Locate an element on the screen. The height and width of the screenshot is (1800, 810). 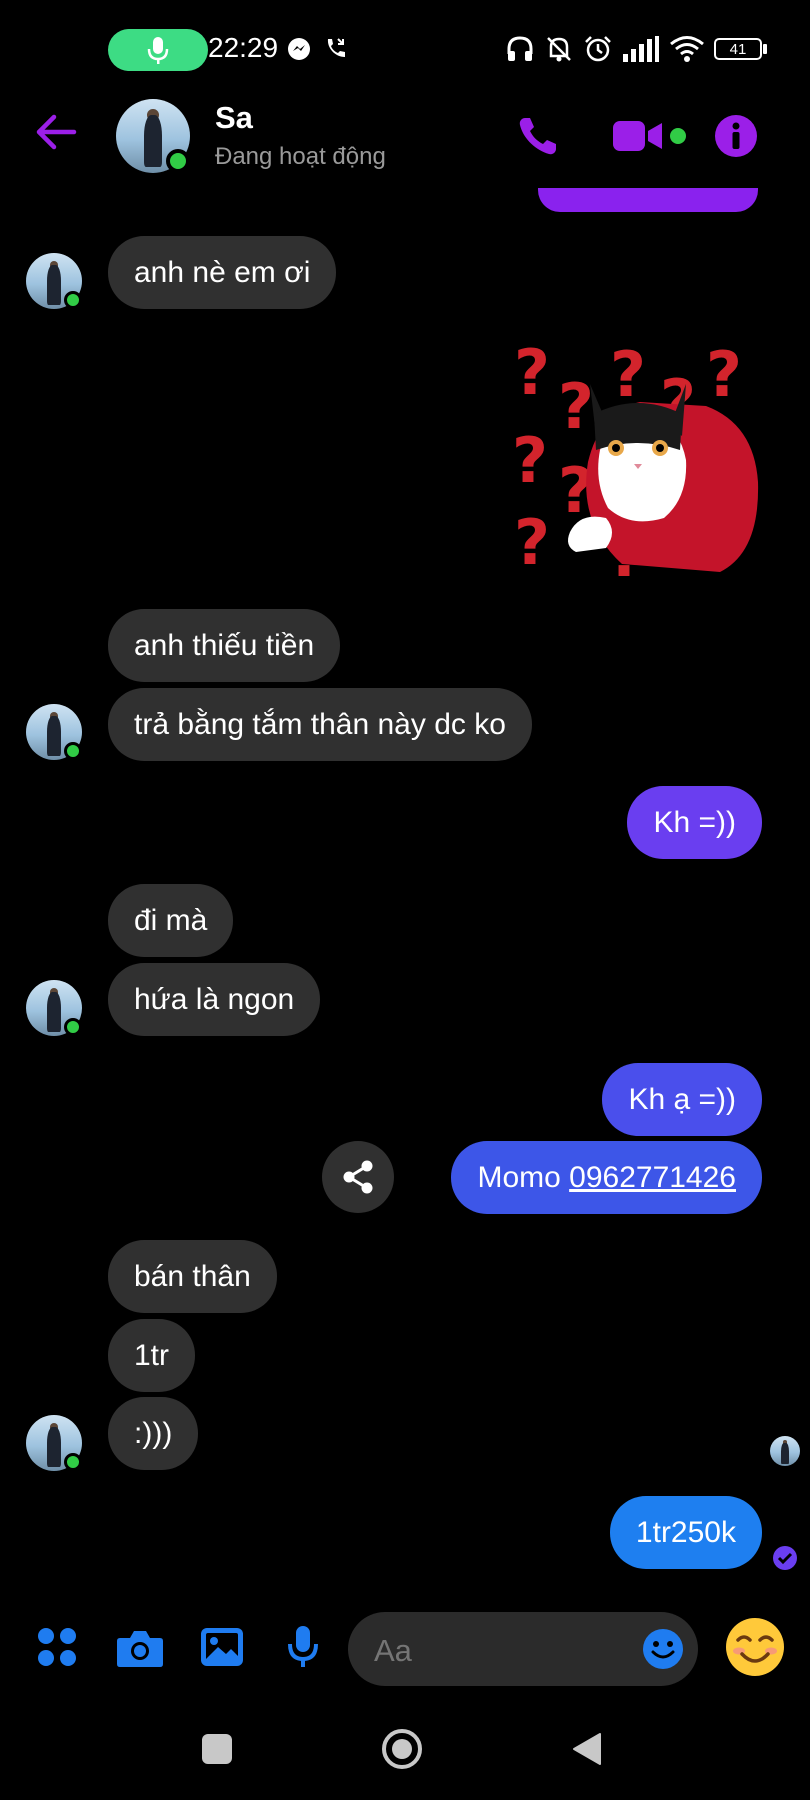
battery-icon: 41 is located at coordinates (738, 49).